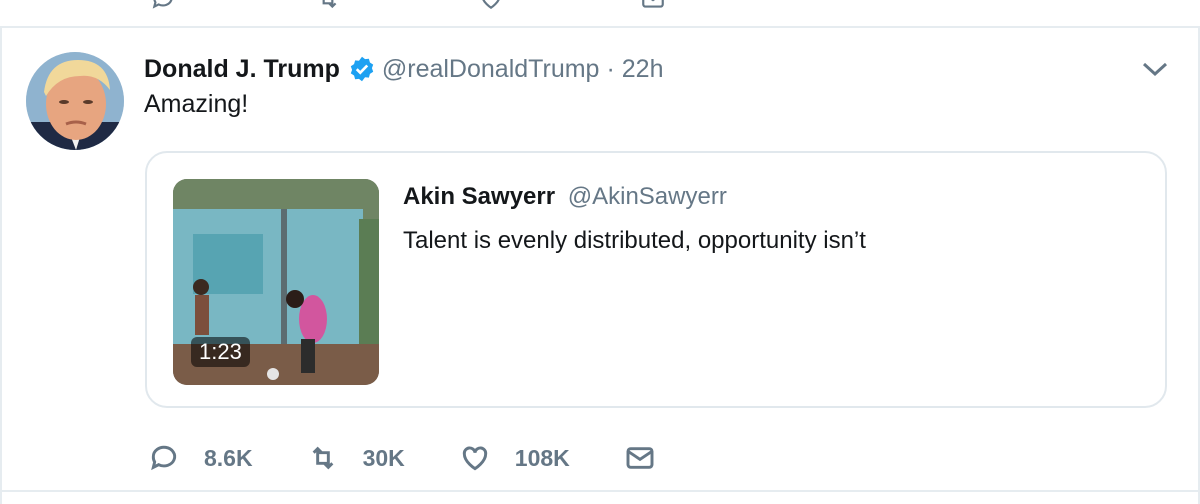 This screenshot has height=504, width=1200. What do you see at coordinates (356, 458) in the screenshot?
I see `retweet-button: 30K` at bounding box center [356, 458].